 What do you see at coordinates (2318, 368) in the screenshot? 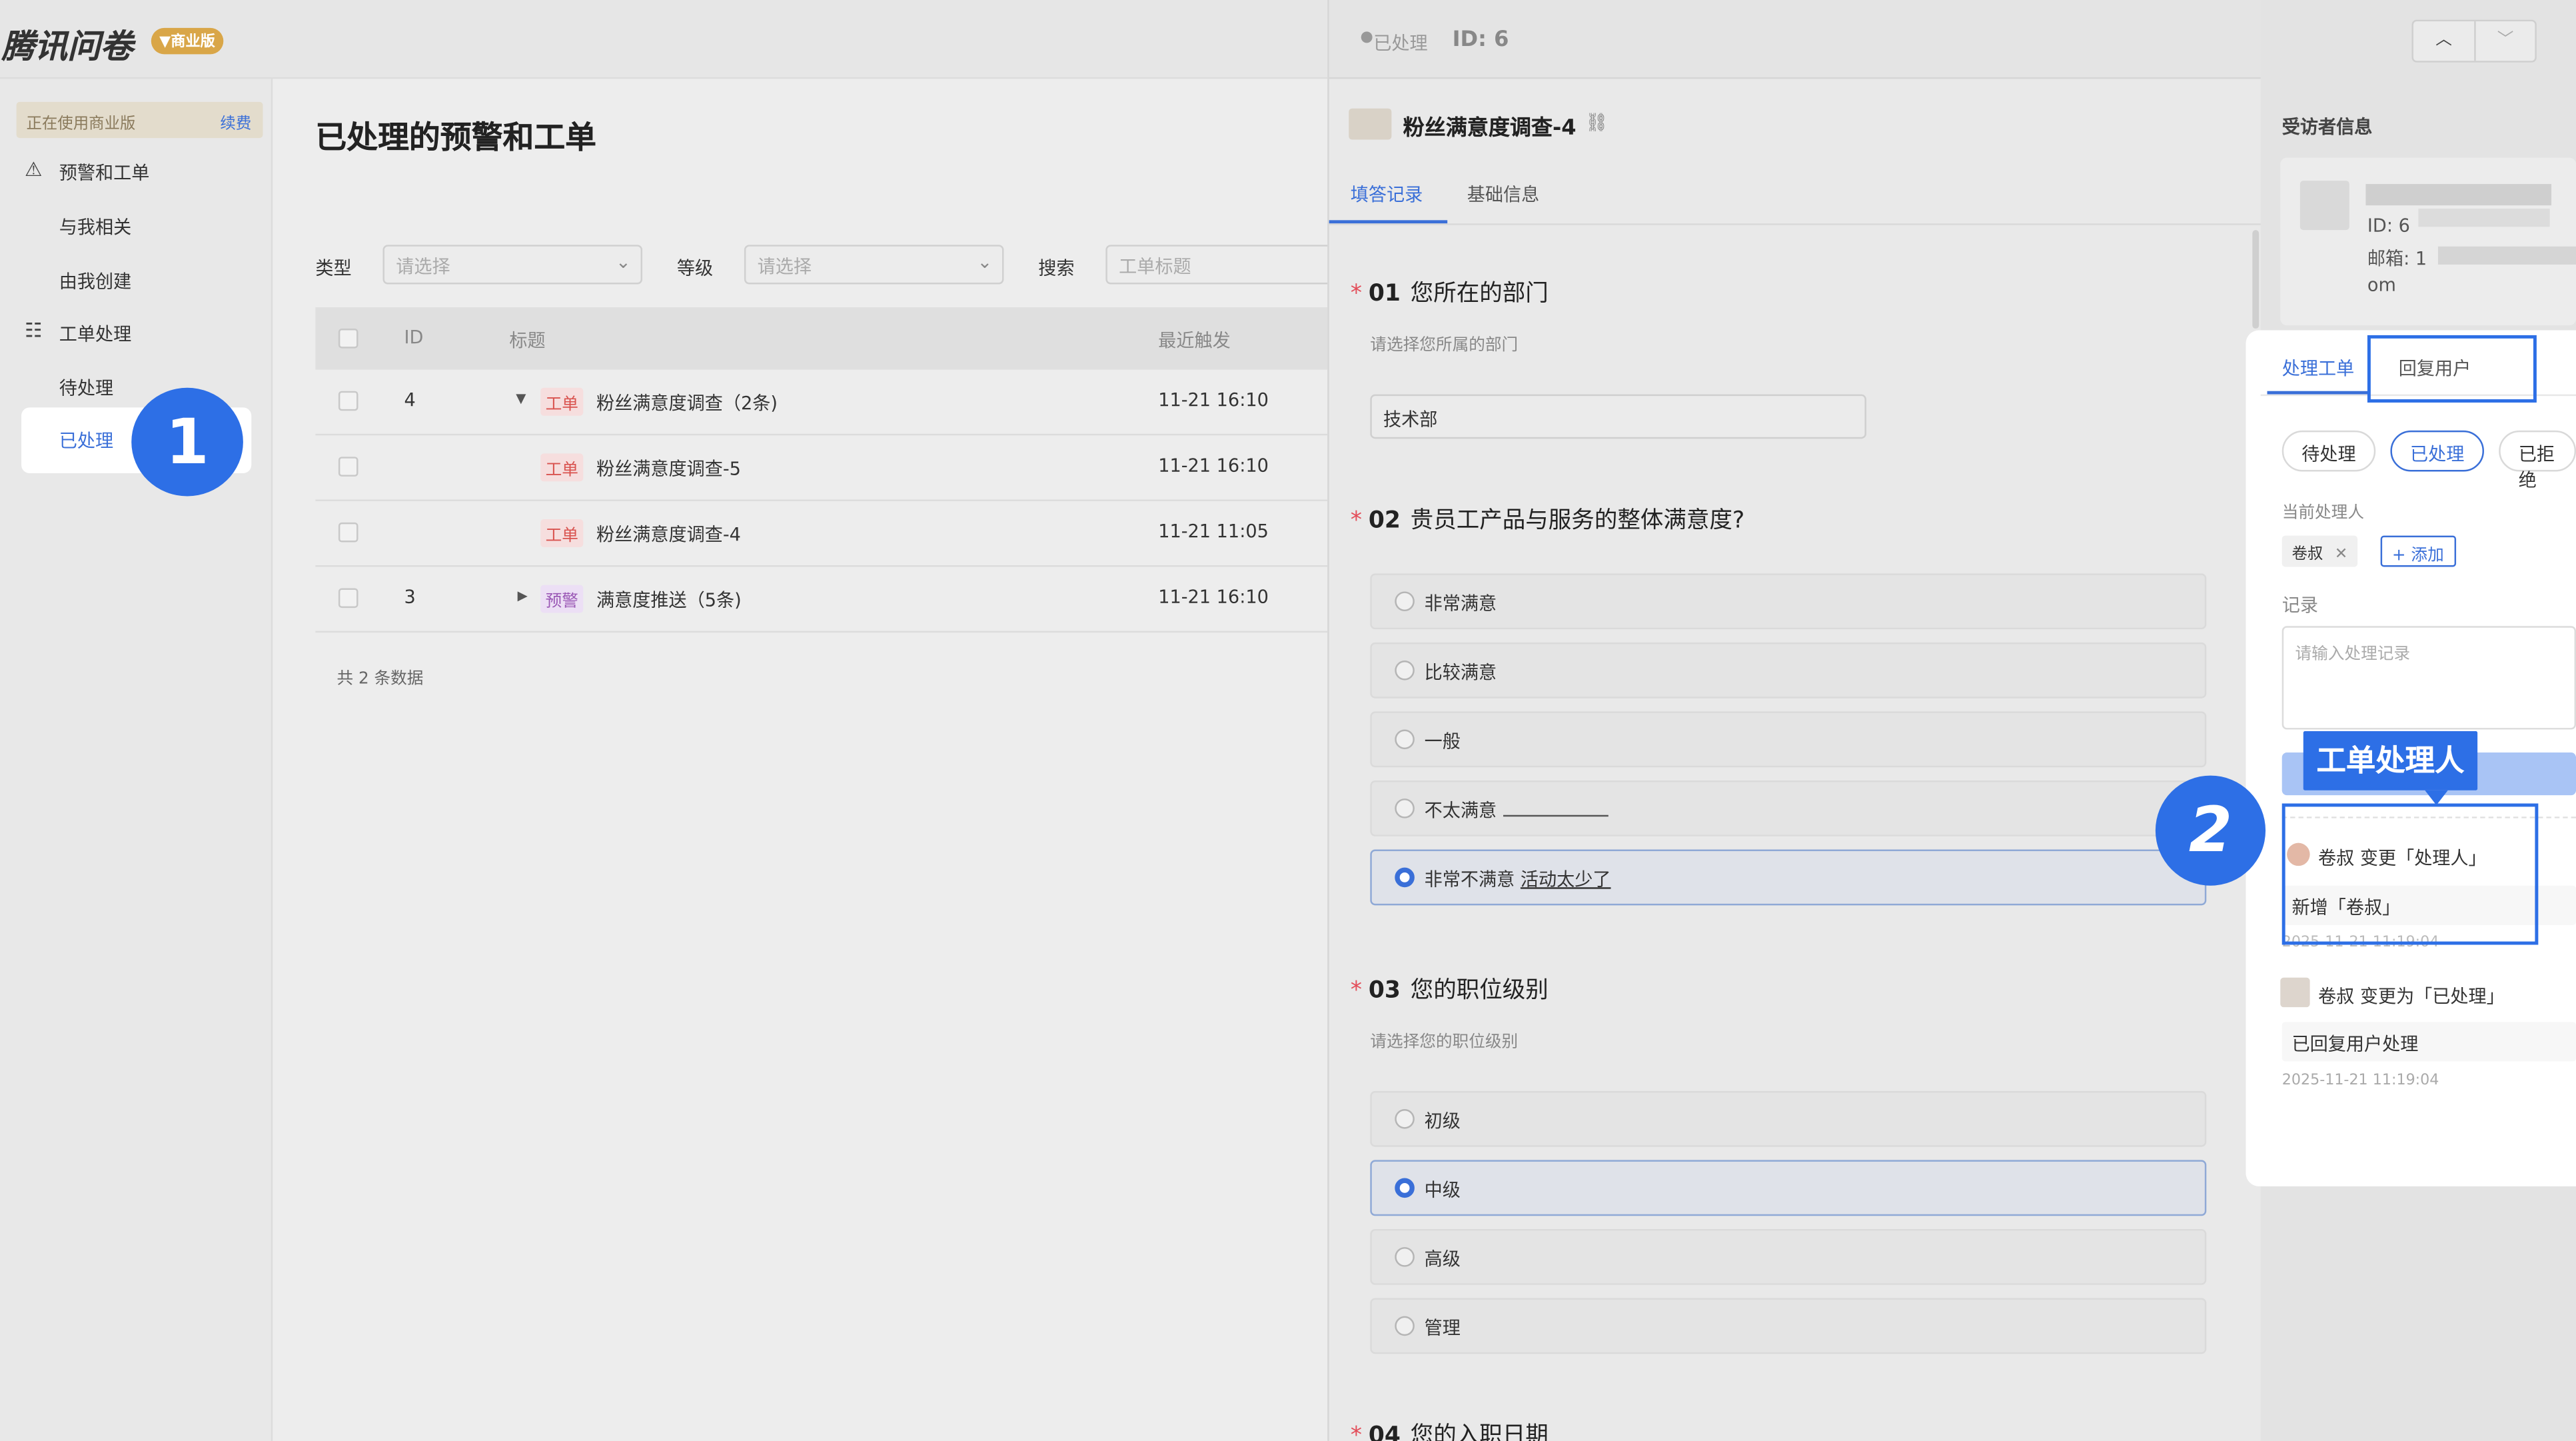
I see `tab-process-ticket: 处理工单` at bounding box center [2318, 368].